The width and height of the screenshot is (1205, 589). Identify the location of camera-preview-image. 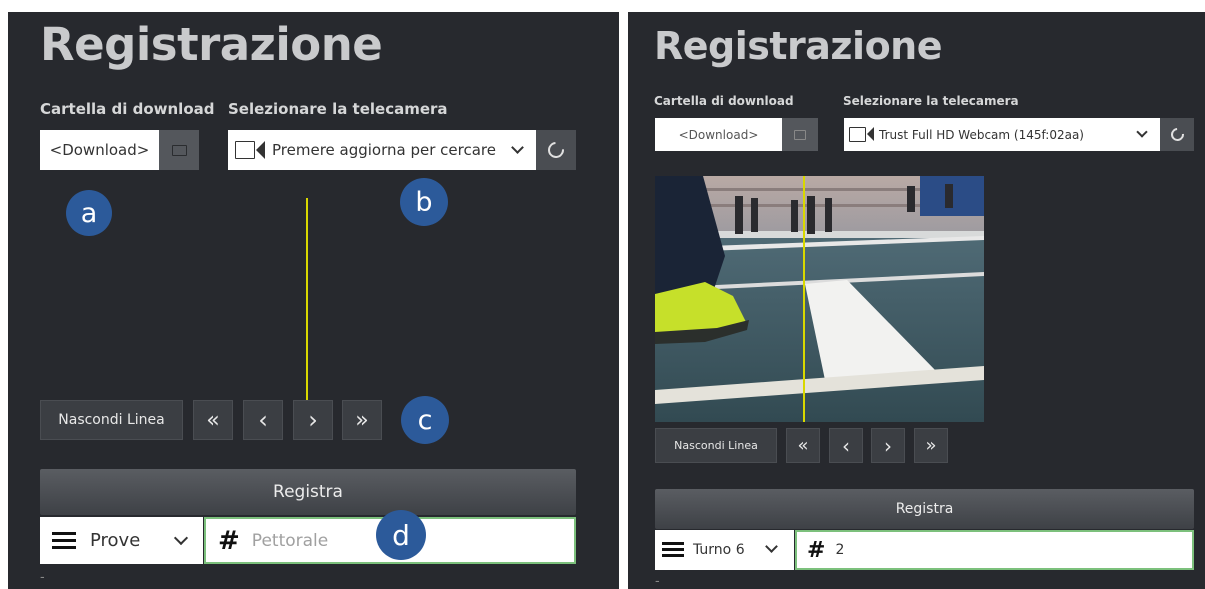
(819, 299).